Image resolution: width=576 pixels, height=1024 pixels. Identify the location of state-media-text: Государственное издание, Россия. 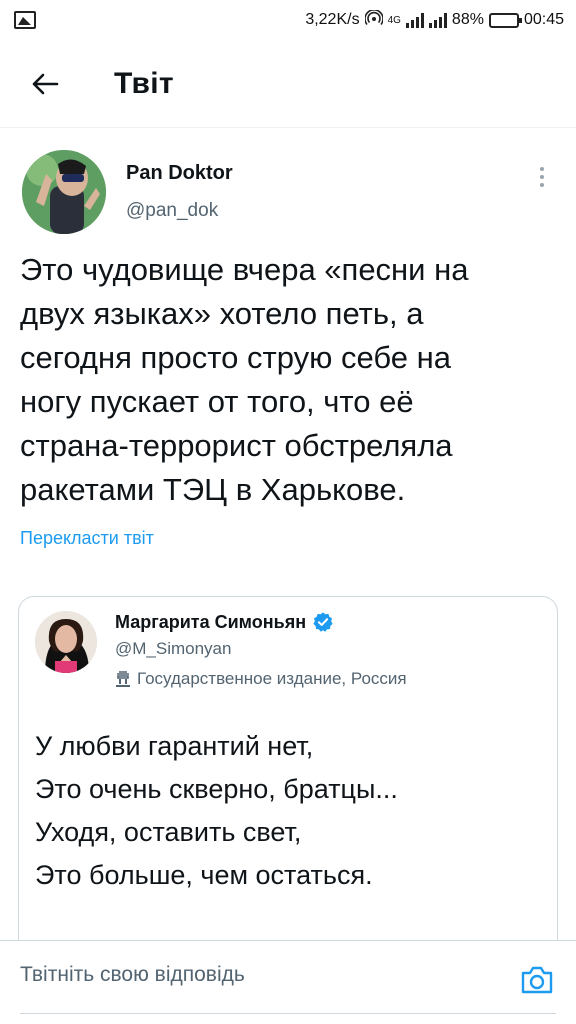
(272, 678).